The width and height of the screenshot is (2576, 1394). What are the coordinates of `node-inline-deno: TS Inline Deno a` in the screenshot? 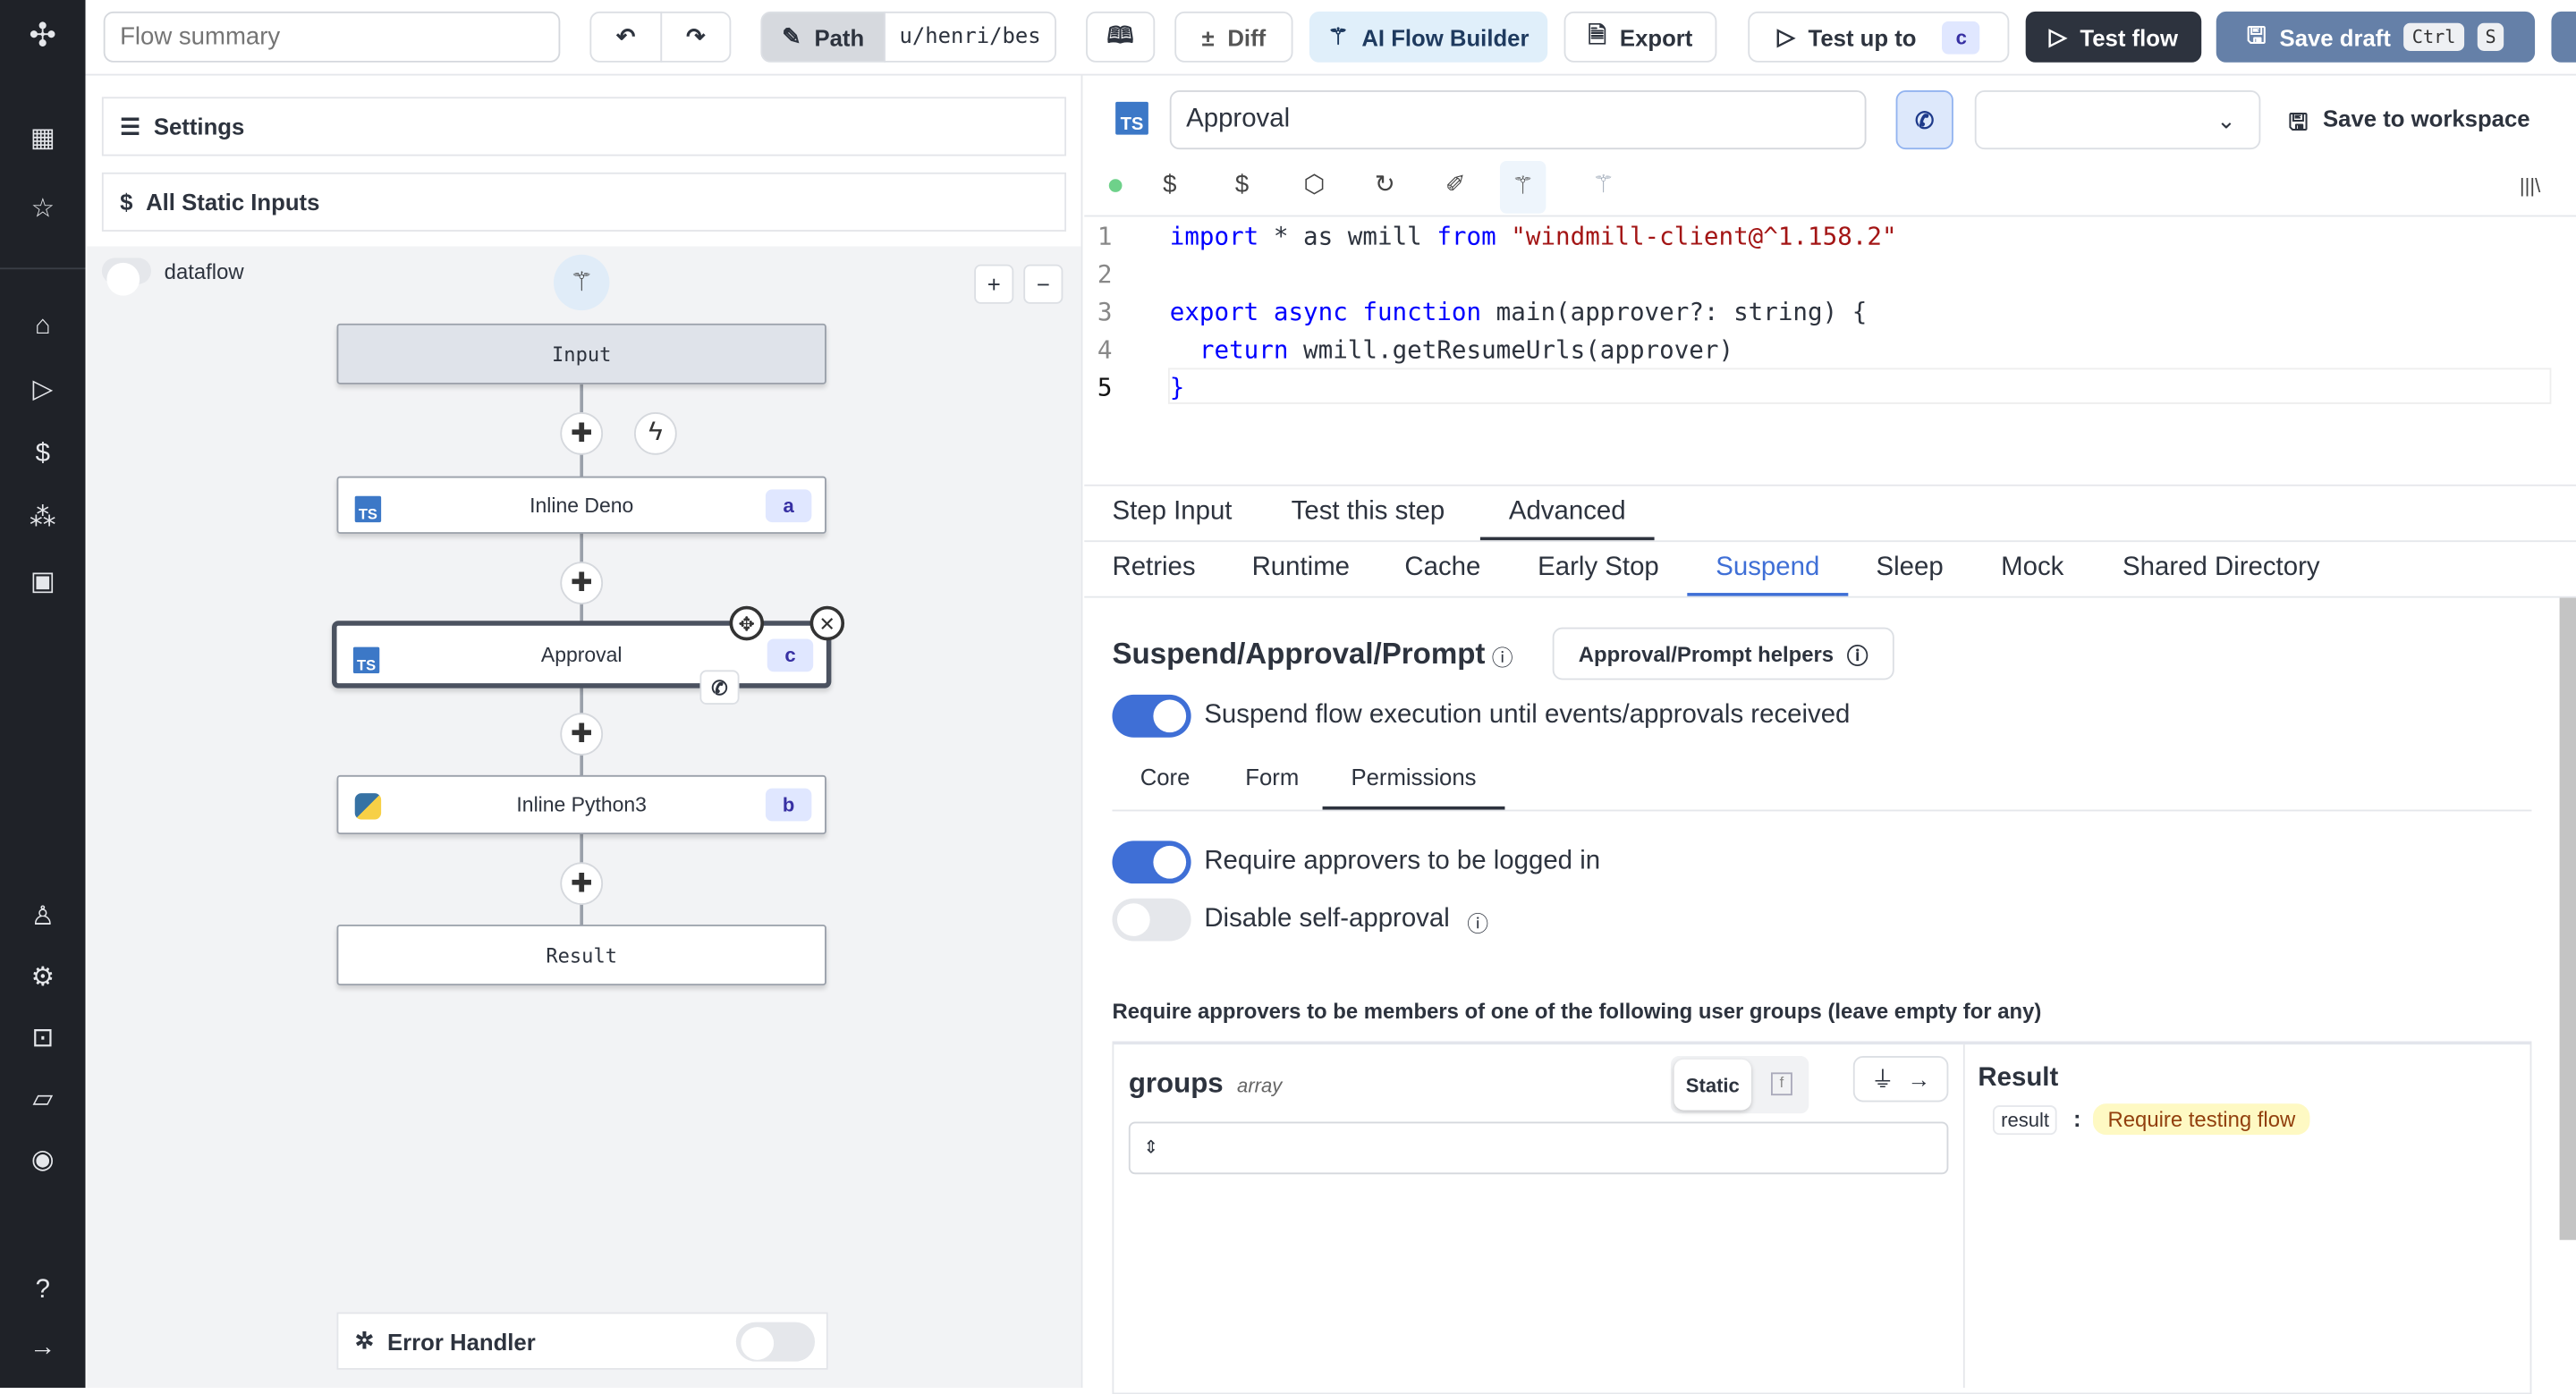 It's located at (581, 505).